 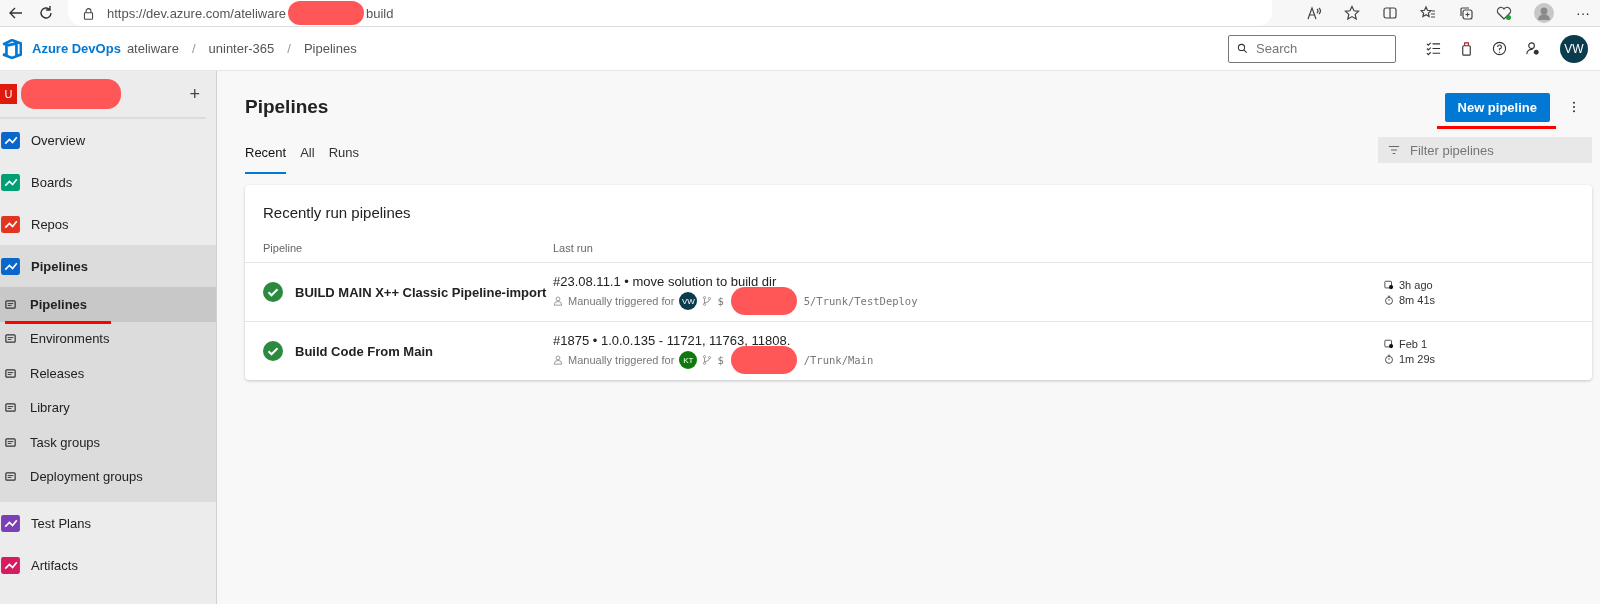 I want to click on refresh-icon, so click(x=46, y=13).